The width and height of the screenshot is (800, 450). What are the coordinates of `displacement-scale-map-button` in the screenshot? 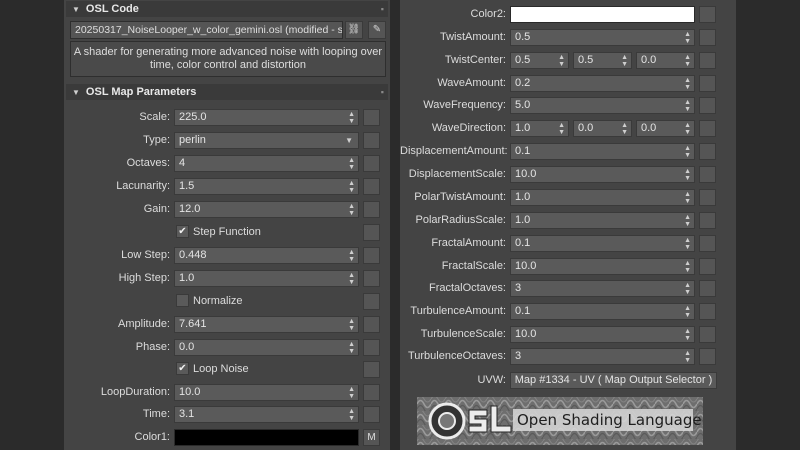 It's located at (707, 174).